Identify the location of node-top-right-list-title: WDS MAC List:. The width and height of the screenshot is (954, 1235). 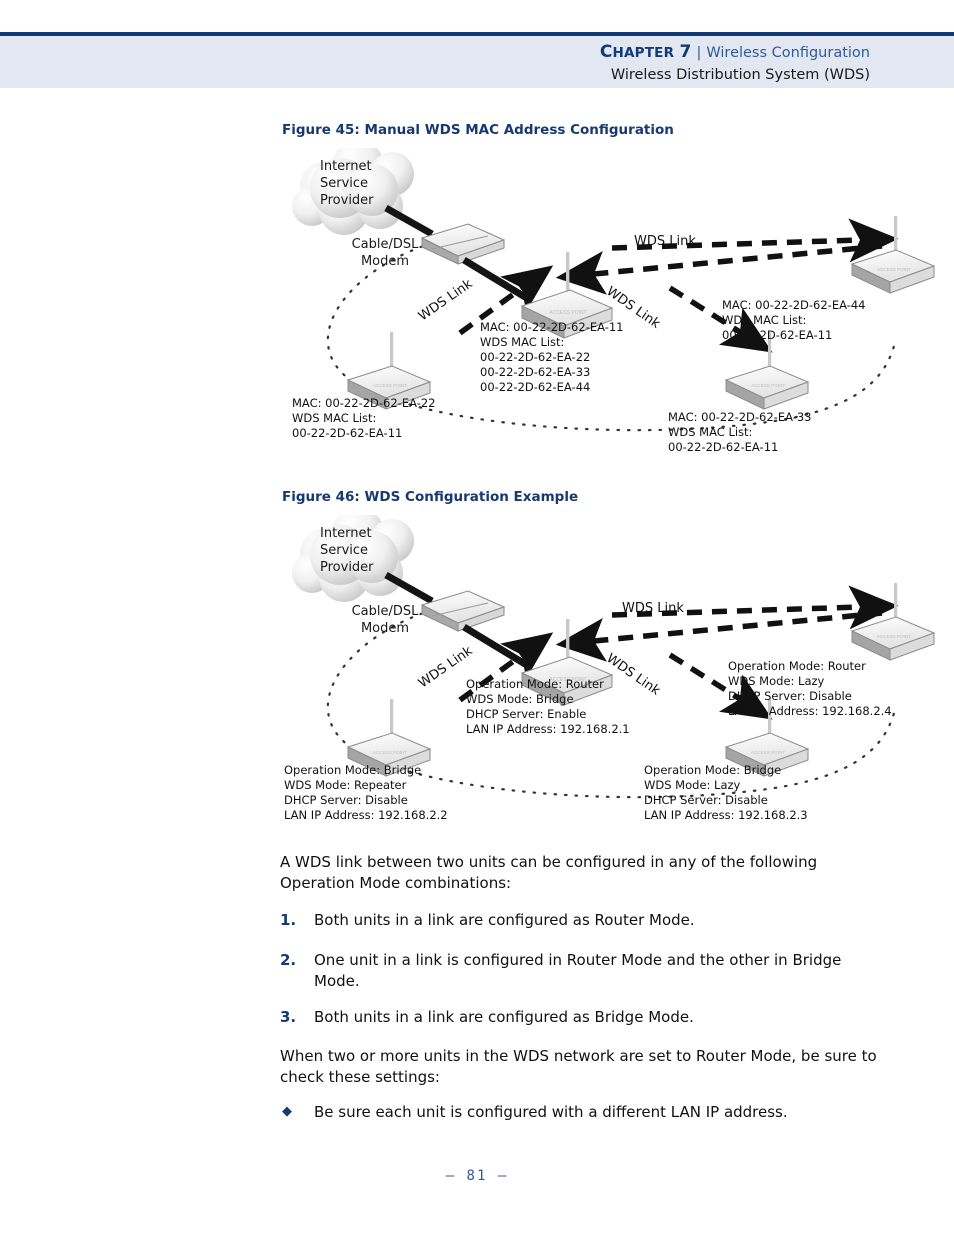
(764, 319).